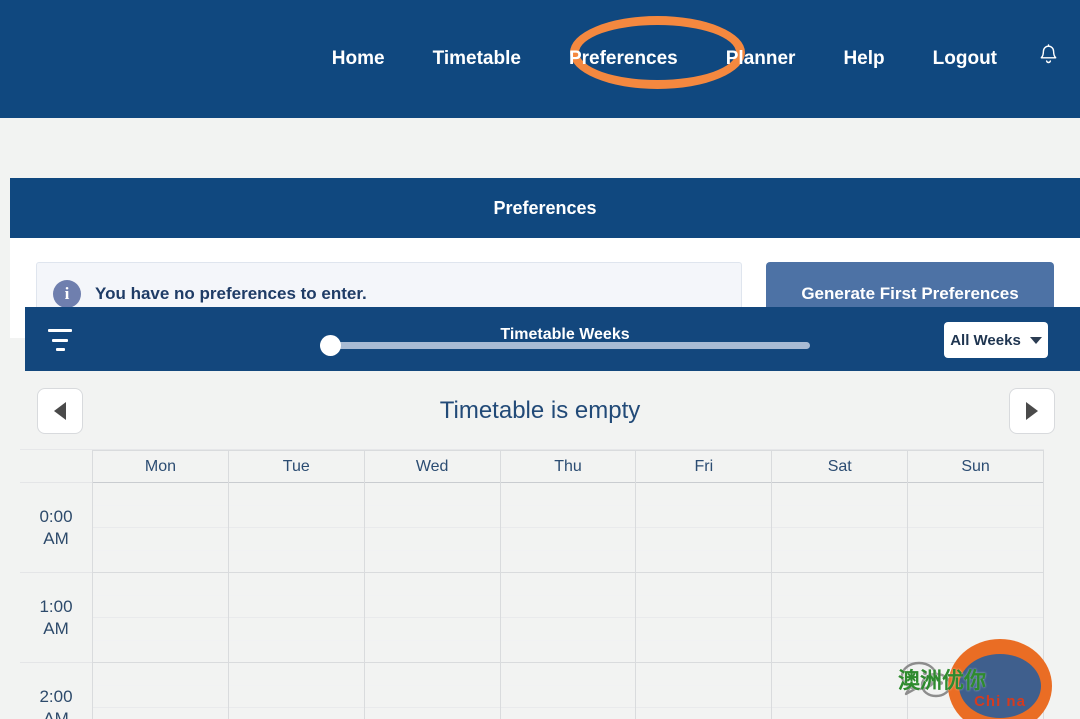  What do you see at coordinates (67, 294) in the screenshot?
I see `info-icon: i` at bounding box center [67, 294].